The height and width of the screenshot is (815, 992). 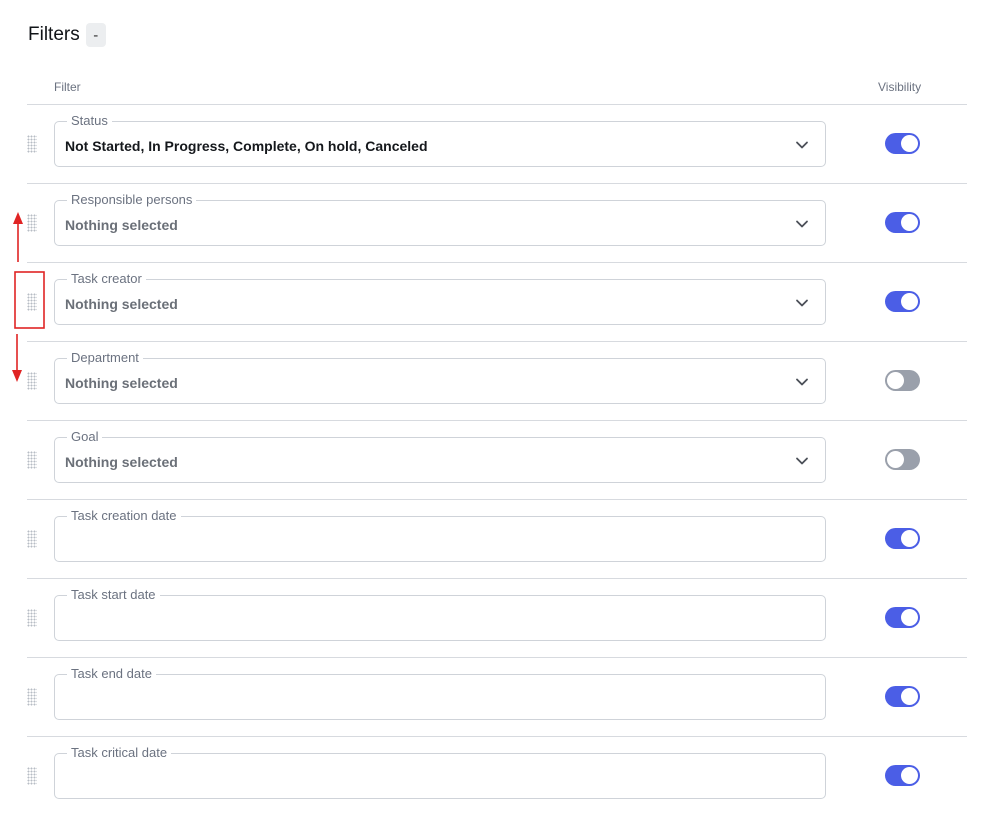 I want to click on field-label: Goal, so click(x=85, y=437).